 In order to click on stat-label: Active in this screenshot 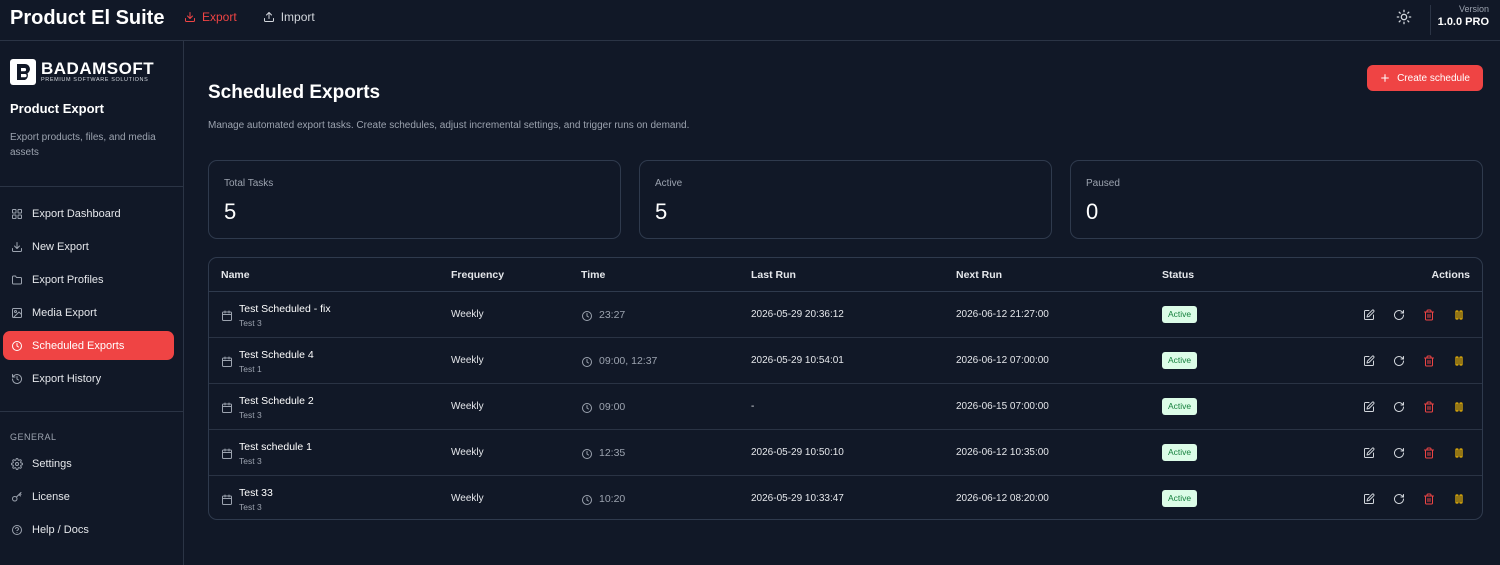, I will do `click(669, 183)`.